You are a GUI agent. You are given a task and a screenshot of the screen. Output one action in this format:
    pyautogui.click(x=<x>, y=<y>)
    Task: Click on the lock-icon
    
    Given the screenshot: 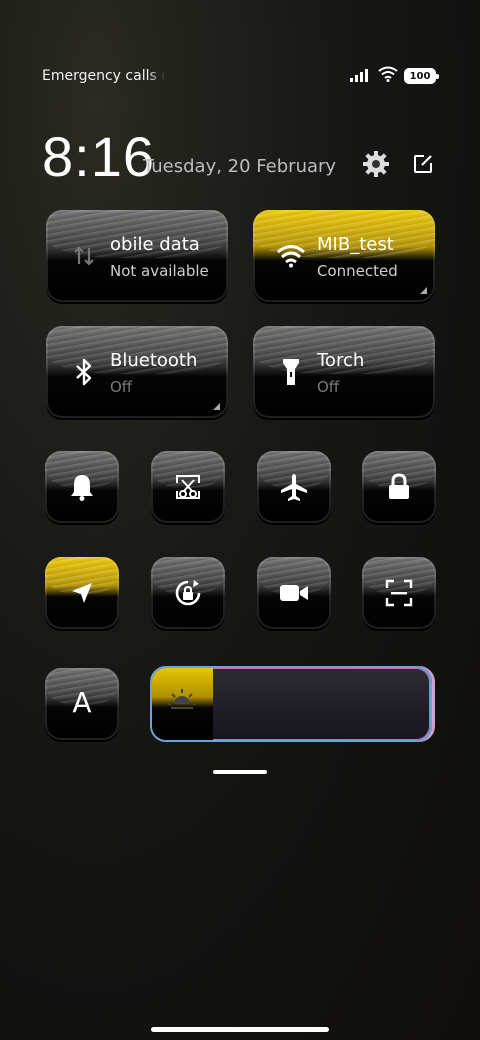 What is the action you would take?
    pyautogui.click(x=399, y=487)
    